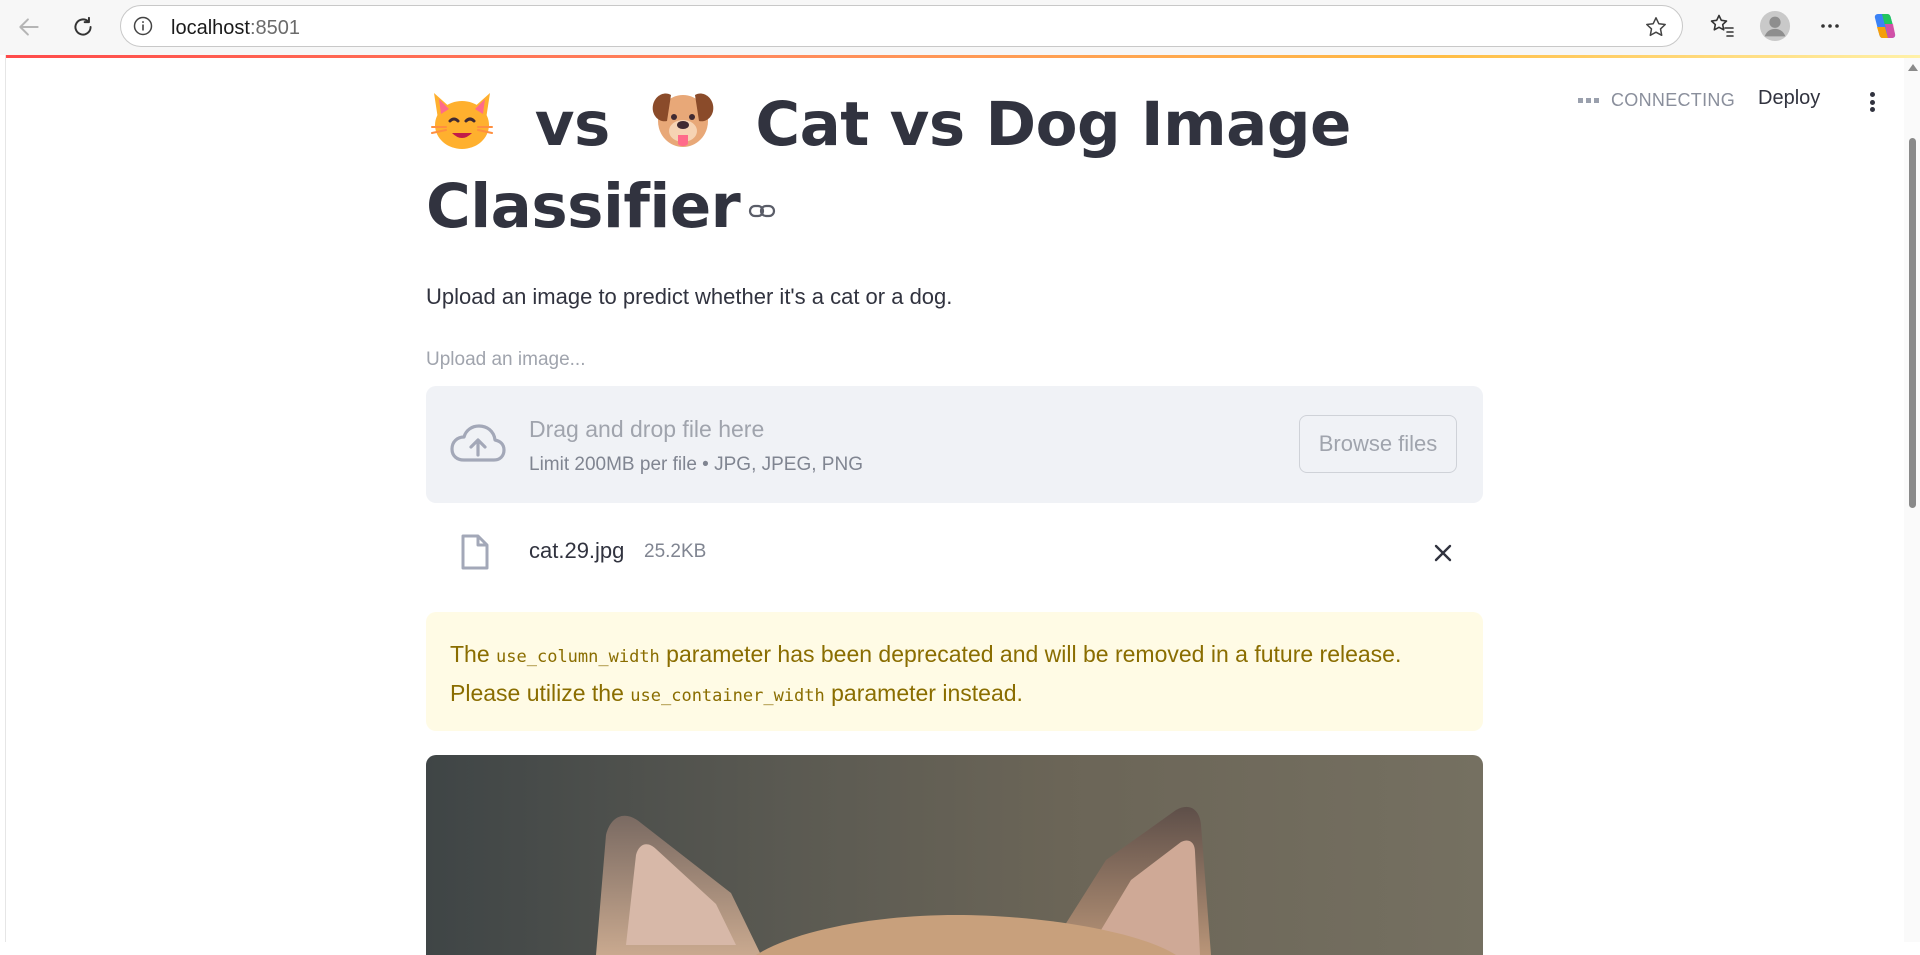 The width and height of the screenshot is (1920, 955). I want to click on scrollbar, so click(1912, 500).